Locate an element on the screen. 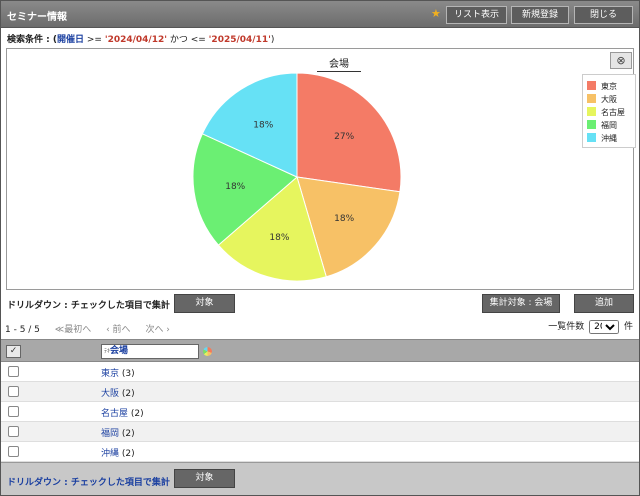 The width and height of the screenshot is (640, 496). legend-item: 名古屋 is located at coordinates (606, 113).